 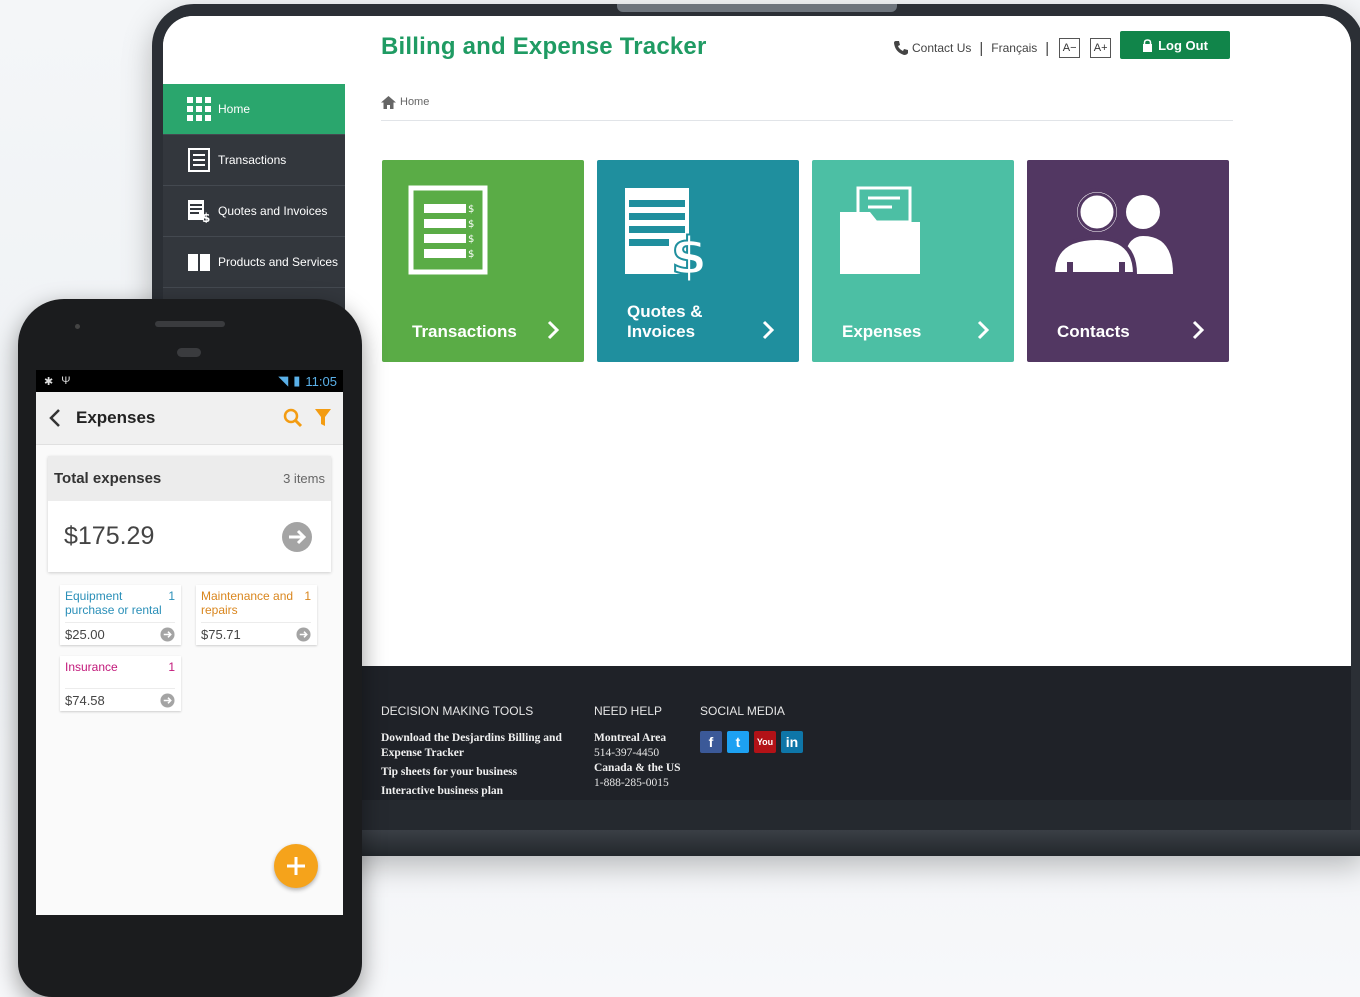 I want to click on book-icon, so click(x=199, y=262).